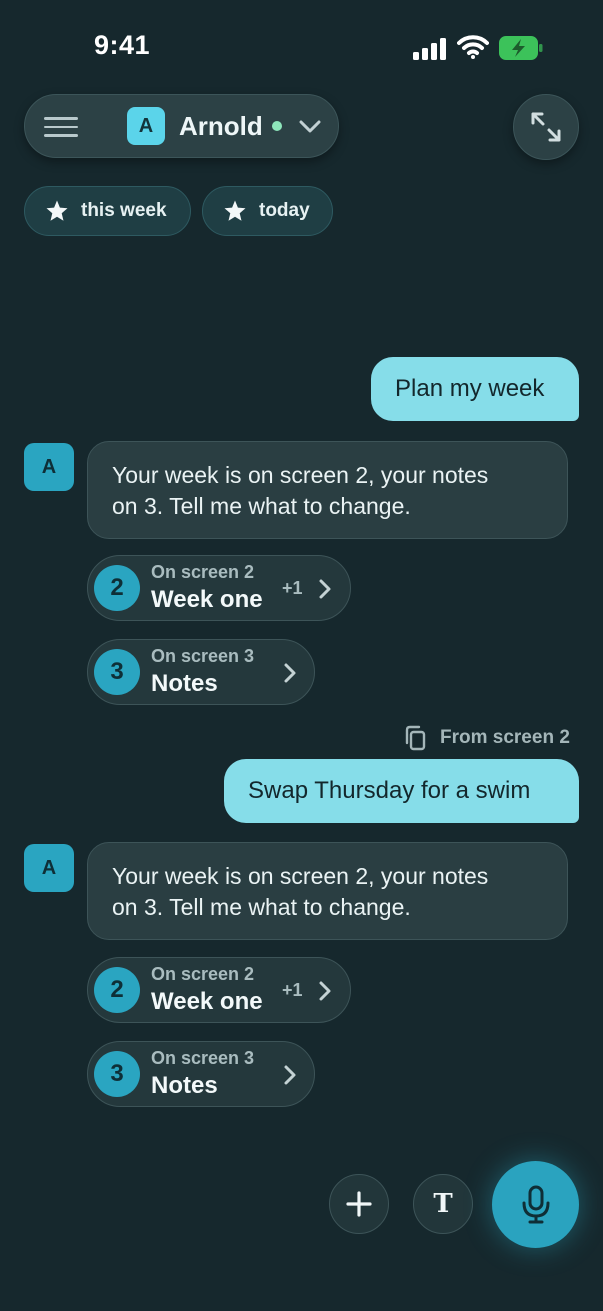 This screenshot has height=1311, width=603. I want to click on expand-arrows-icon, so click(546, 127).